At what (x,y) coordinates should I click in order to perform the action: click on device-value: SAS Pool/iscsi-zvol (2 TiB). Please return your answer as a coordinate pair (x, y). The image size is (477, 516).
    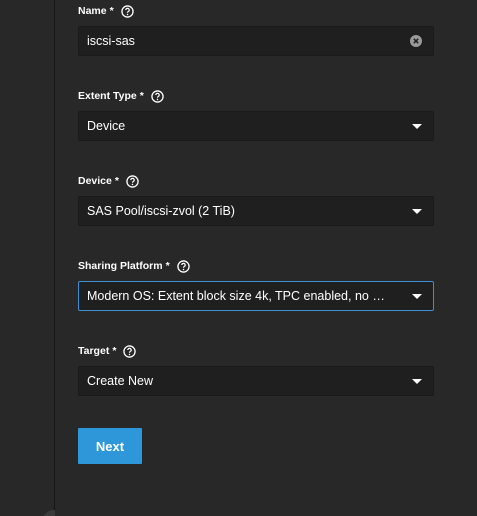
    Looking at the image, I should click on (260, 211).